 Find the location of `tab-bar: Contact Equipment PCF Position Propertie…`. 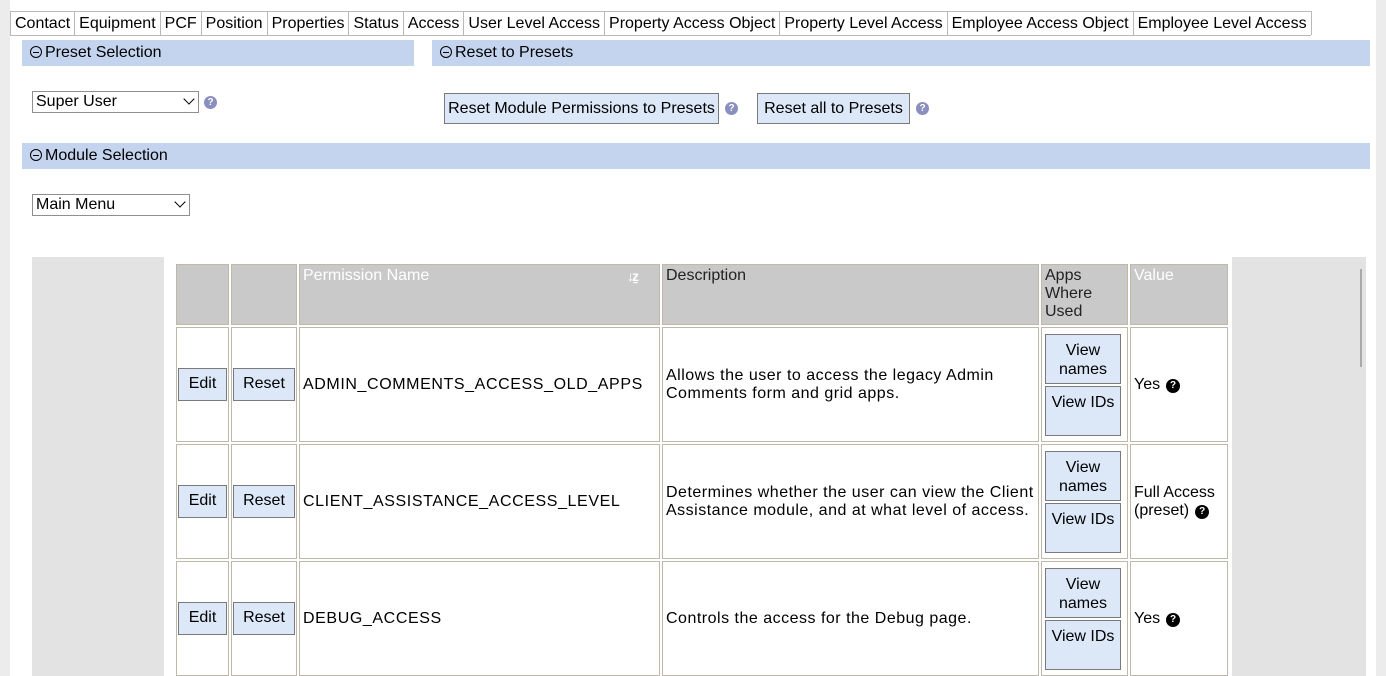

tab-bar: Contact Equipment PCF Position Propertie… is located at coordinates (661, 23).